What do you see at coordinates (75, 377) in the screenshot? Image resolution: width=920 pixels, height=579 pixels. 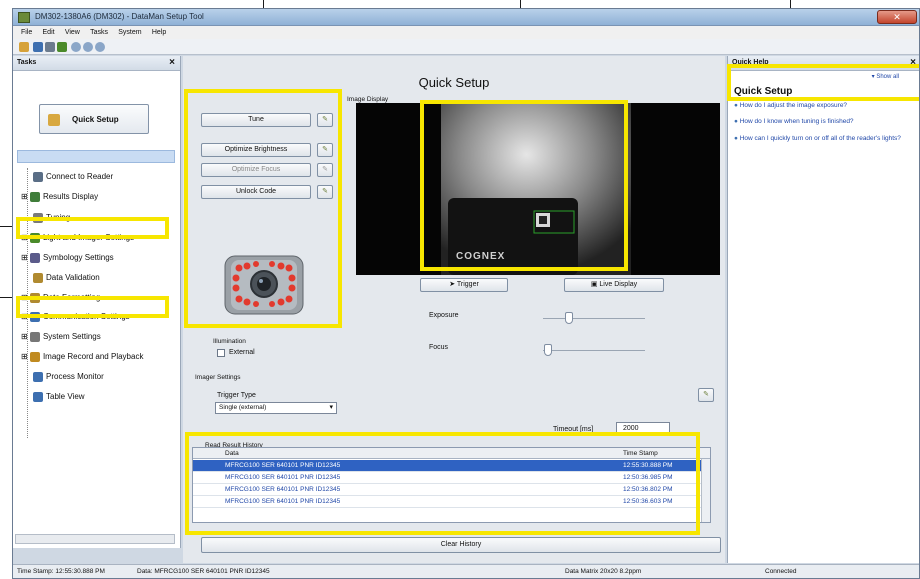 I see `tree-item-label: Process Monitor` at bounding box center [75, 377].